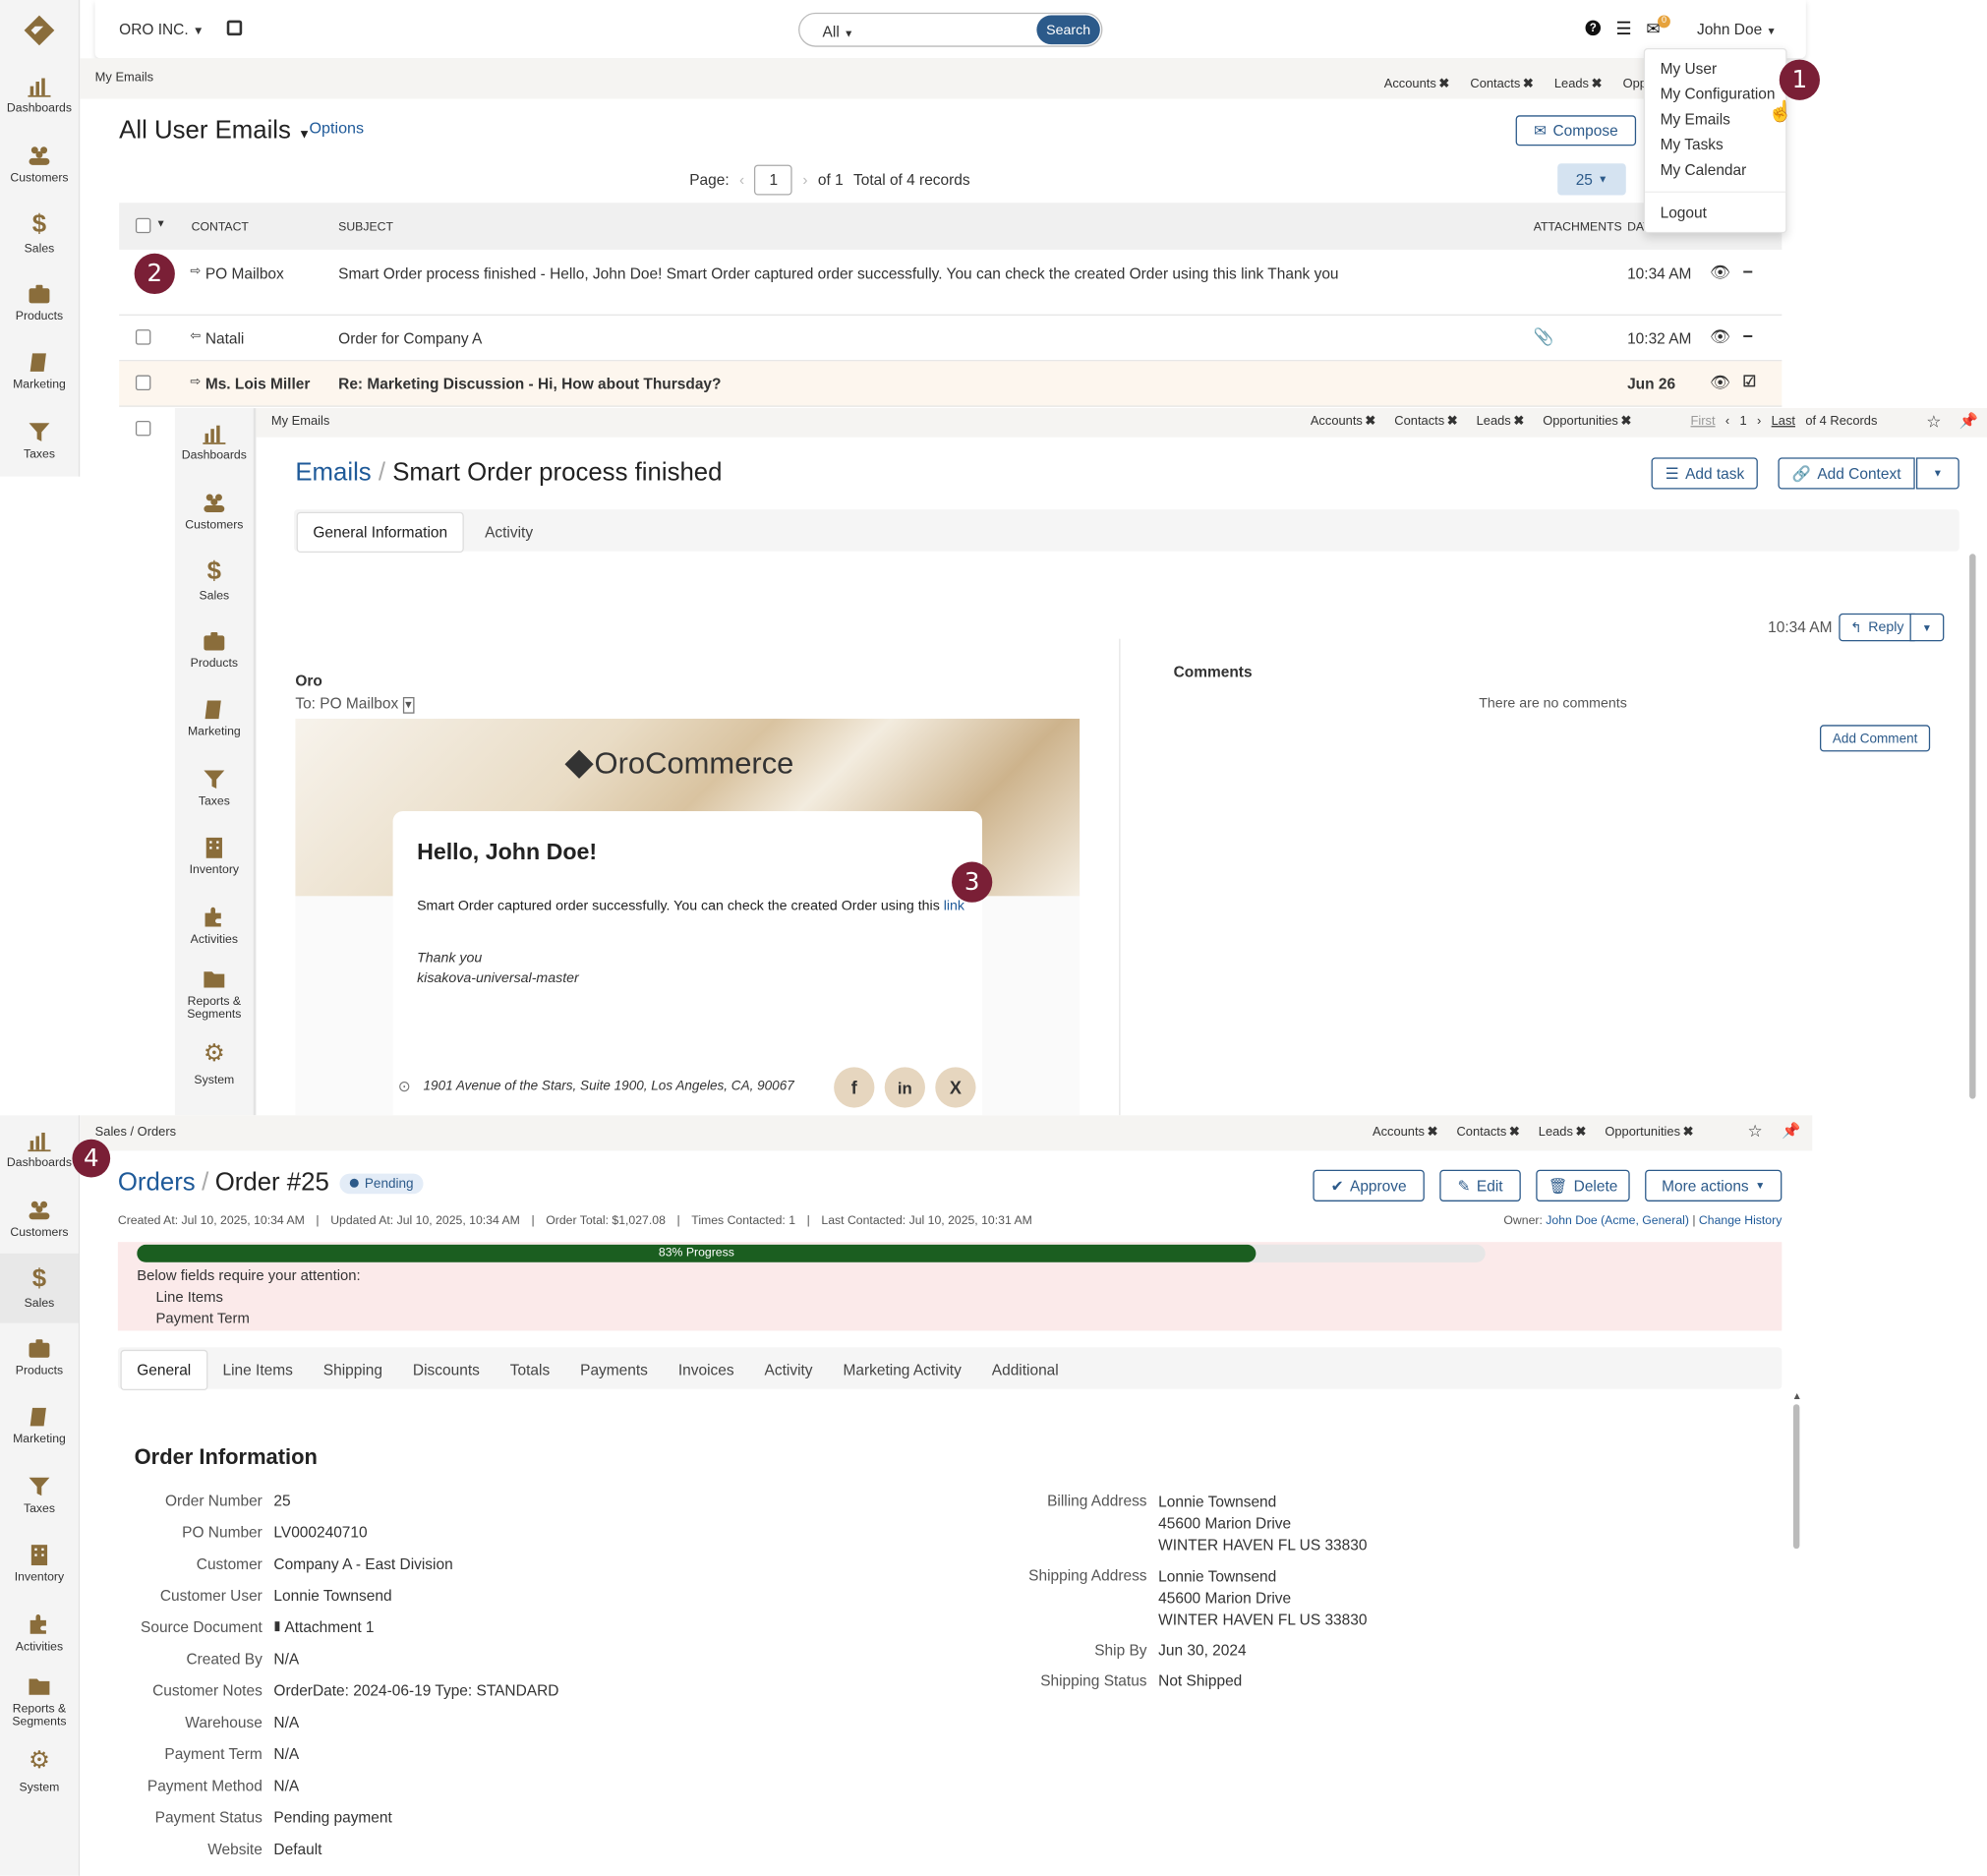 Image resolution: width=1987 pixels, height=1876 pixels. I want to click on sidebar-item-reports: Reports & Segments, so click(39, 1702).